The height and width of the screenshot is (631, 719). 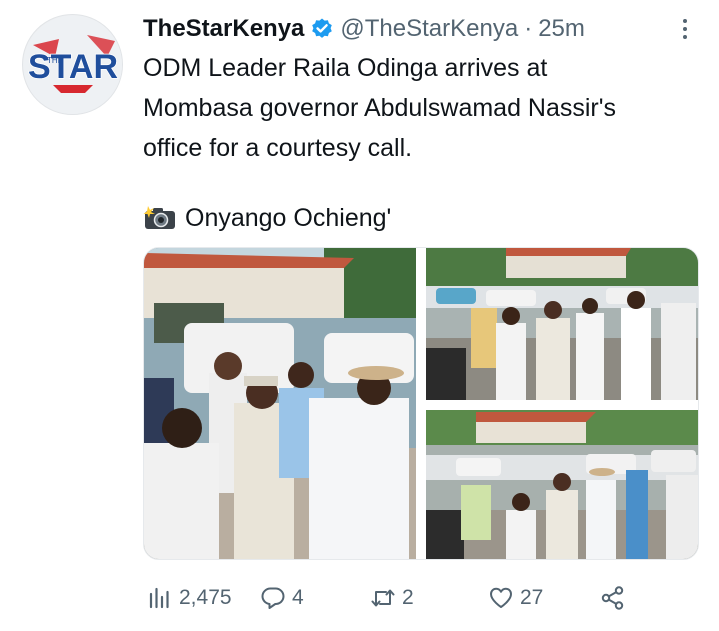 What do you see at coordinates (159, 217) in the screenshot?
I see `camera-flash-icon` at bounding box center [159, 217].